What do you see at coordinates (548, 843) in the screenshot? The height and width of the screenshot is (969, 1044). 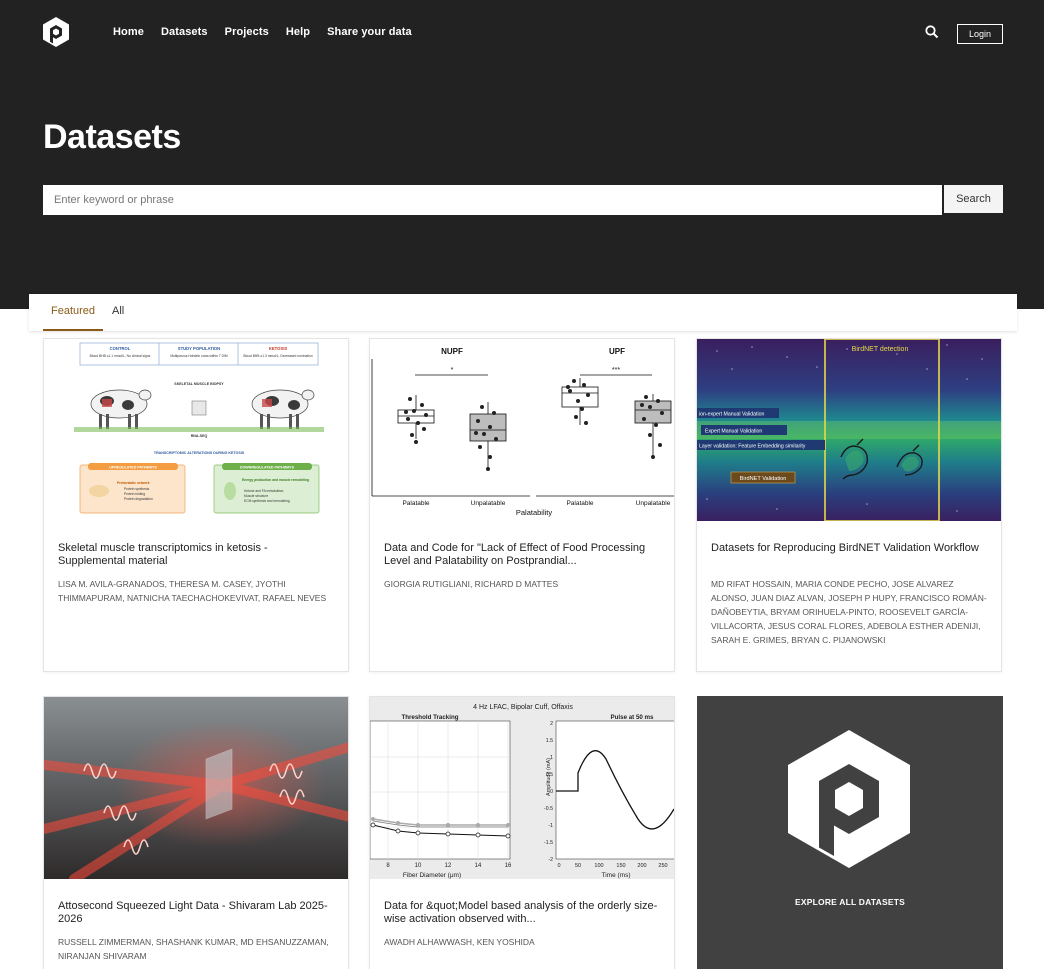 I see `figure-right-ytick: -1.5` at bounding box center [548, 843].